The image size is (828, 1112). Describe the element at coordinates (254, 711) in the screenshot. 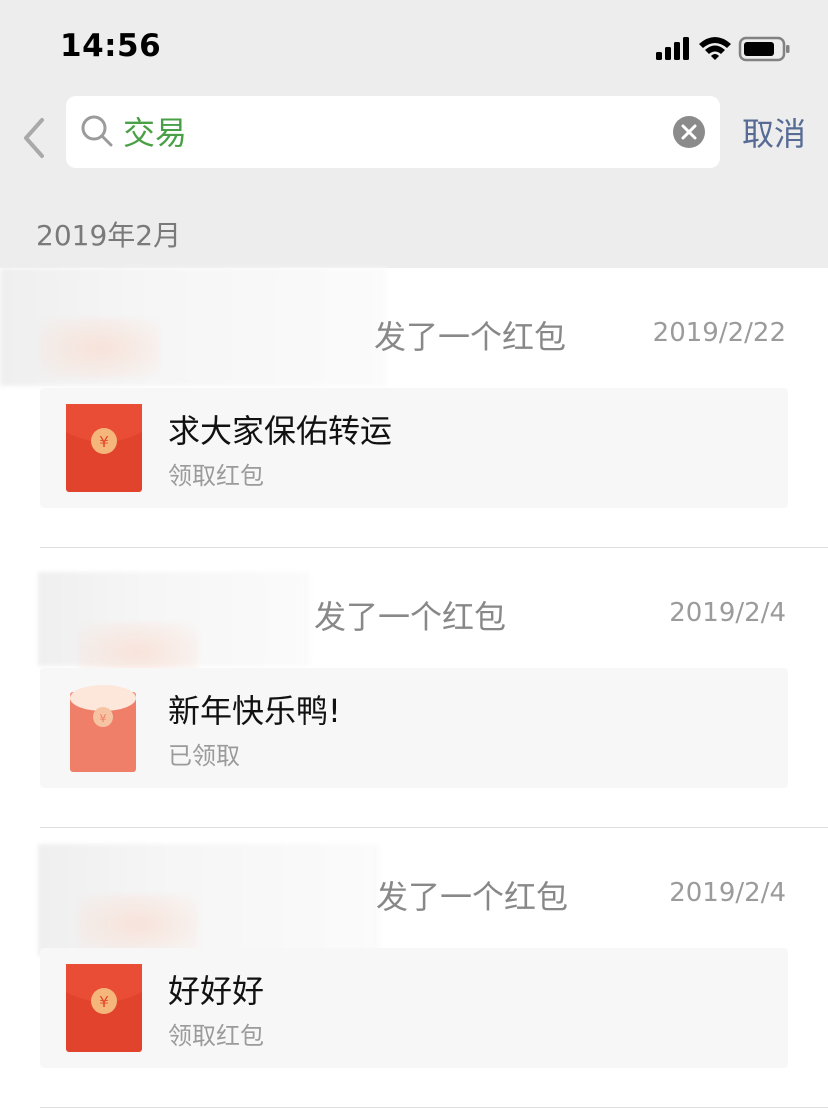

I see `red-packet-message: 新年快乐鸭!` at that location.